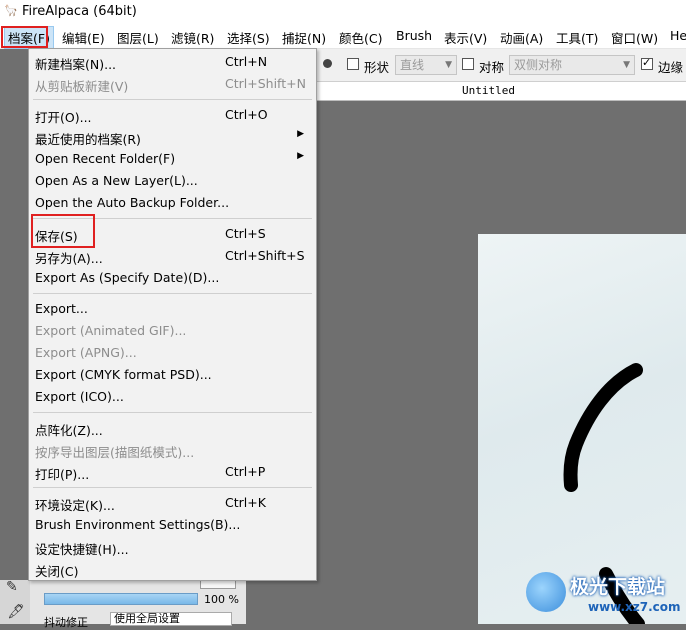  Describe the element at coordinates (343, 12) in the screenshot. I see `title-bar: 🦙 FireAlpaca (64bit)` at that location.